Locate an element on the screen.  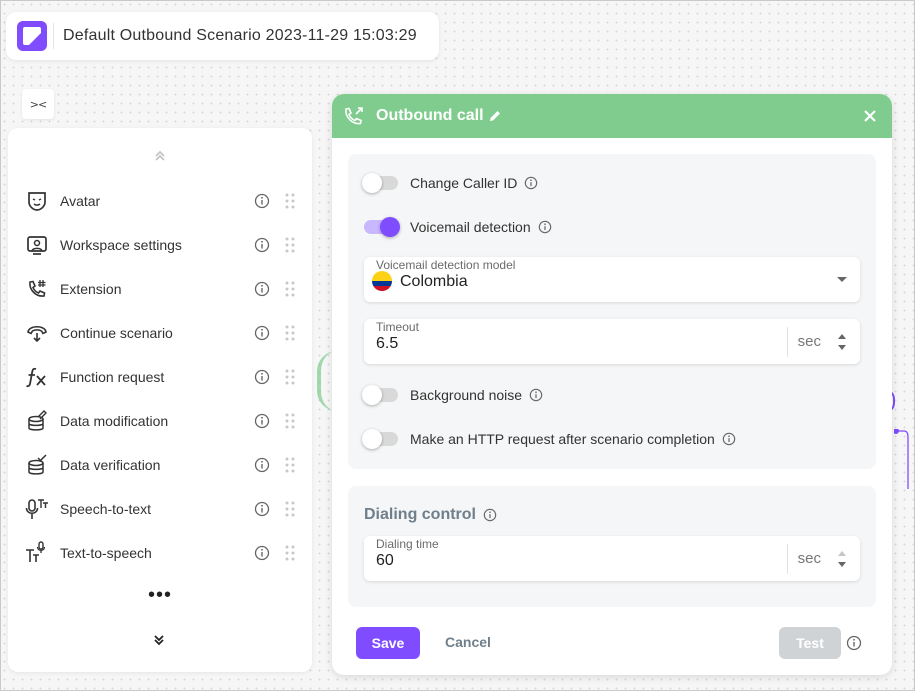
chevron-down-icon is located at coordinates (842, 279).